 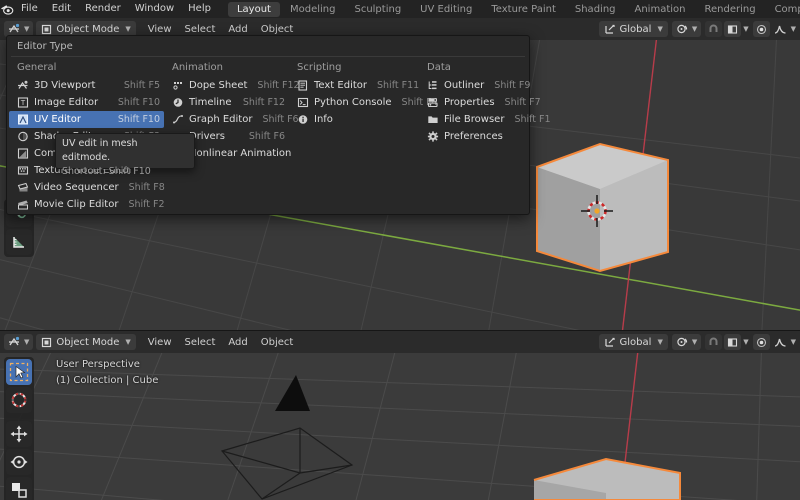 I want to click on category-label-animation: Animation, so click(x=197, y=67).